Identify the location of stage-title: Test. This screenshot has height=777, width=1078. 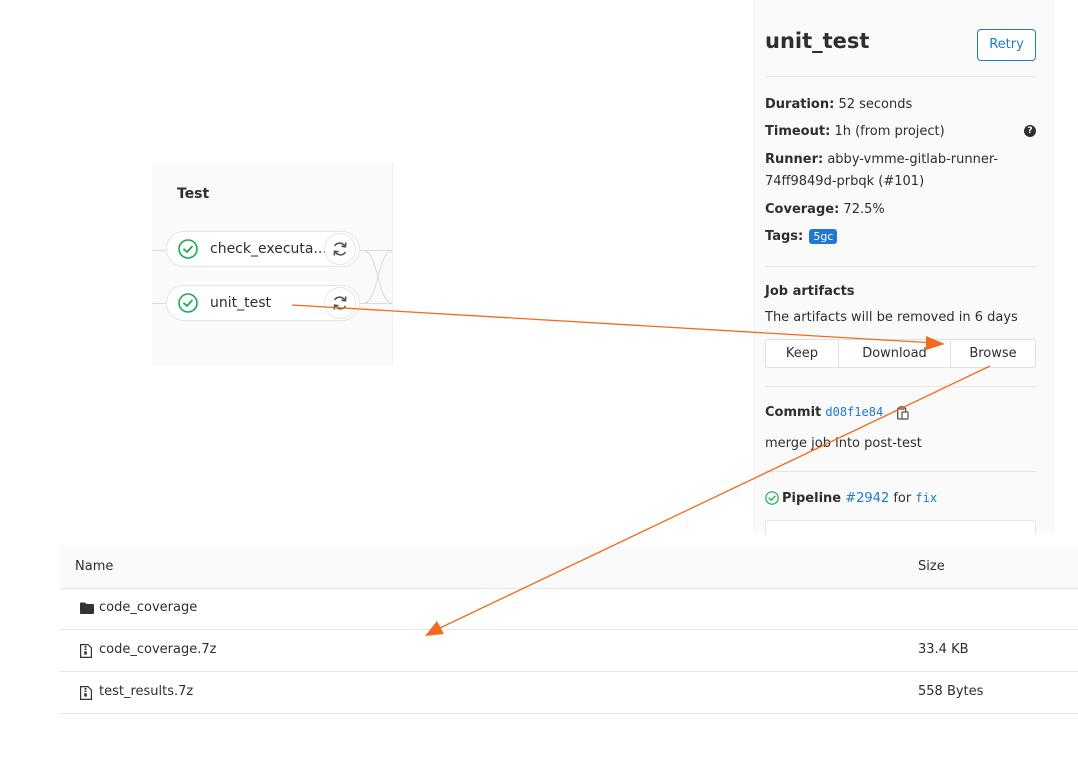
(193, 194).